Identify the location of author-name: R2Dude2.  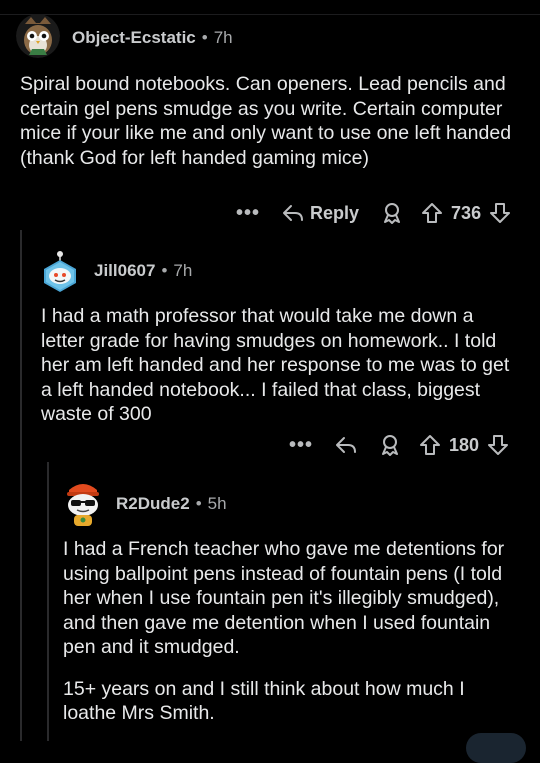
(153, 504).